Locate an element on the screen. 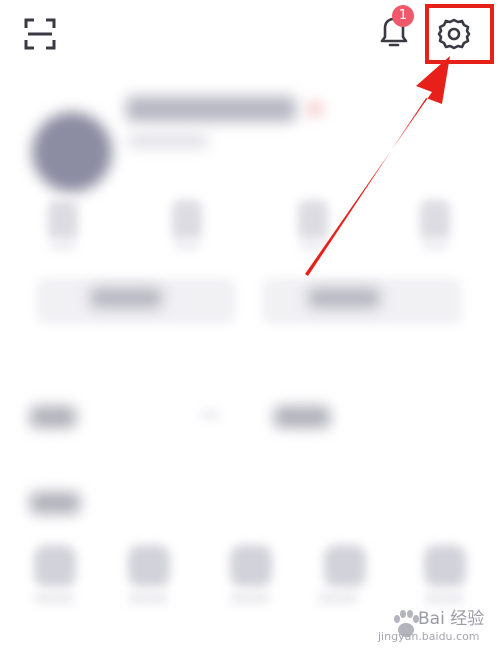  avatar is located at coordinates (72, 152).